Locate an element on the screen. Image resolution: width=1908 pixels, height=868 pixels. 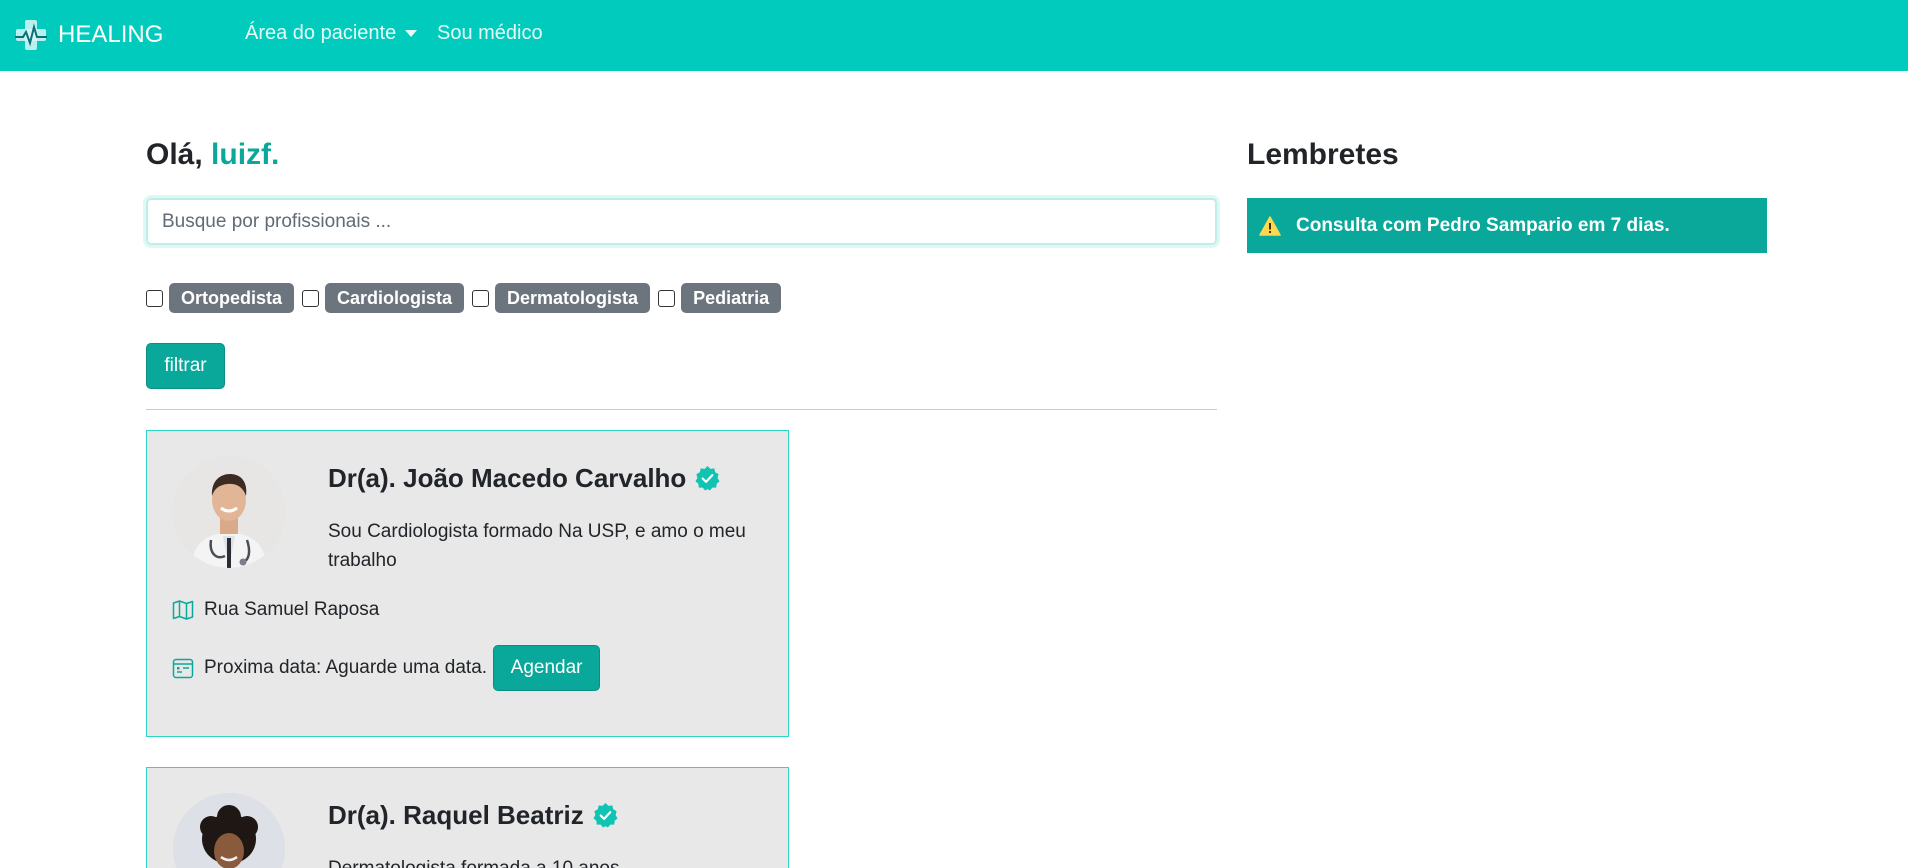
tag-cardiologista: Cardiologista is located at coordinates (395, 298).